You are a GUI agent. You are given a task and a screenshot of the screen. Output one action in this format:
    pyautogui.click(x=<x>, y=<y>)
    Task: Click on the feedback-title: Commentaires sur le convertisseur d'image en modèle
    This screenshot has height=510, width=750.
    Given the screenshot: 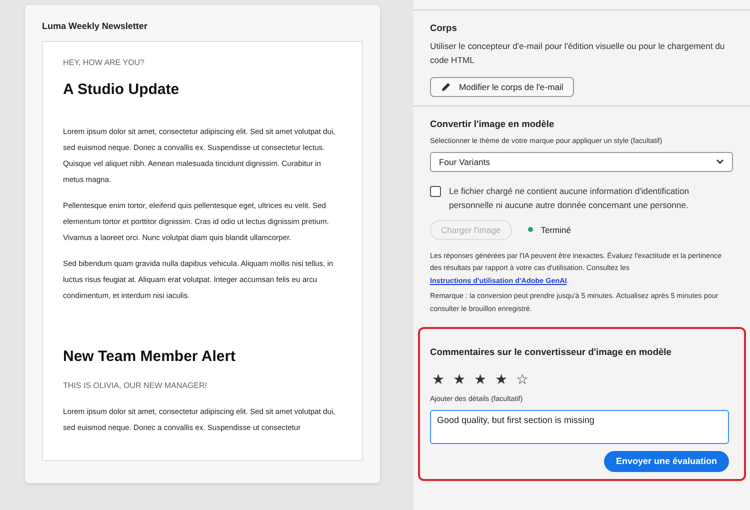 What is the action you would take?
    pyautogui.click(x=551, y=352)
    